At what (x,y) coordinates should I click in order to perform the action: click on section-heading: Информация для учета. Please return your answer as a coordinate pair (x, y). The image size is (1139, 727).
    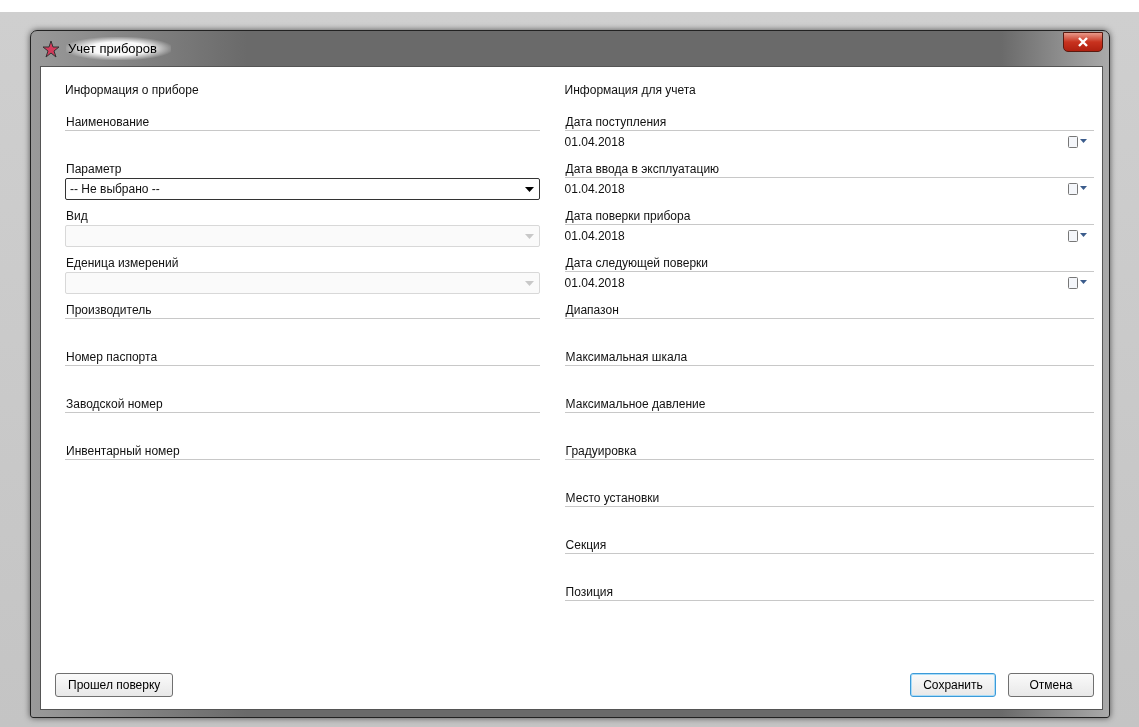
    Looking at the image, I should click on (630, 90).